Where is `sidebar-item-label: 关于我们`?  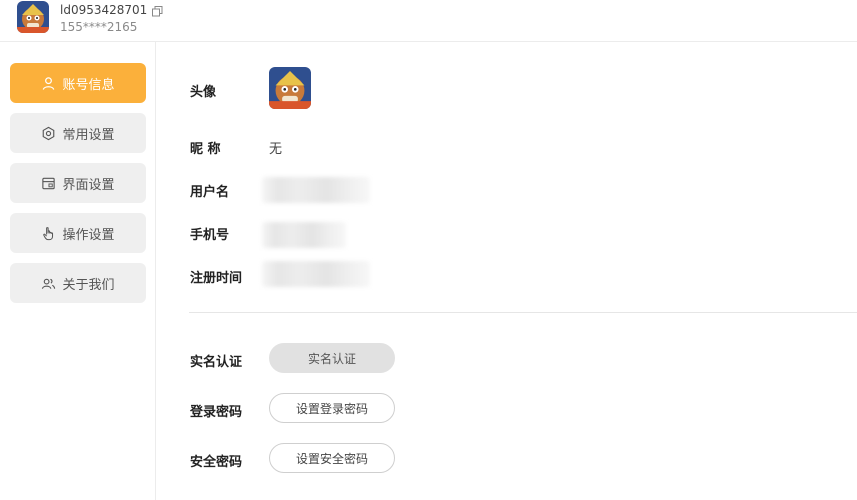 sidebar-item-label: 关于我们 is located at coordinates (88, 285).